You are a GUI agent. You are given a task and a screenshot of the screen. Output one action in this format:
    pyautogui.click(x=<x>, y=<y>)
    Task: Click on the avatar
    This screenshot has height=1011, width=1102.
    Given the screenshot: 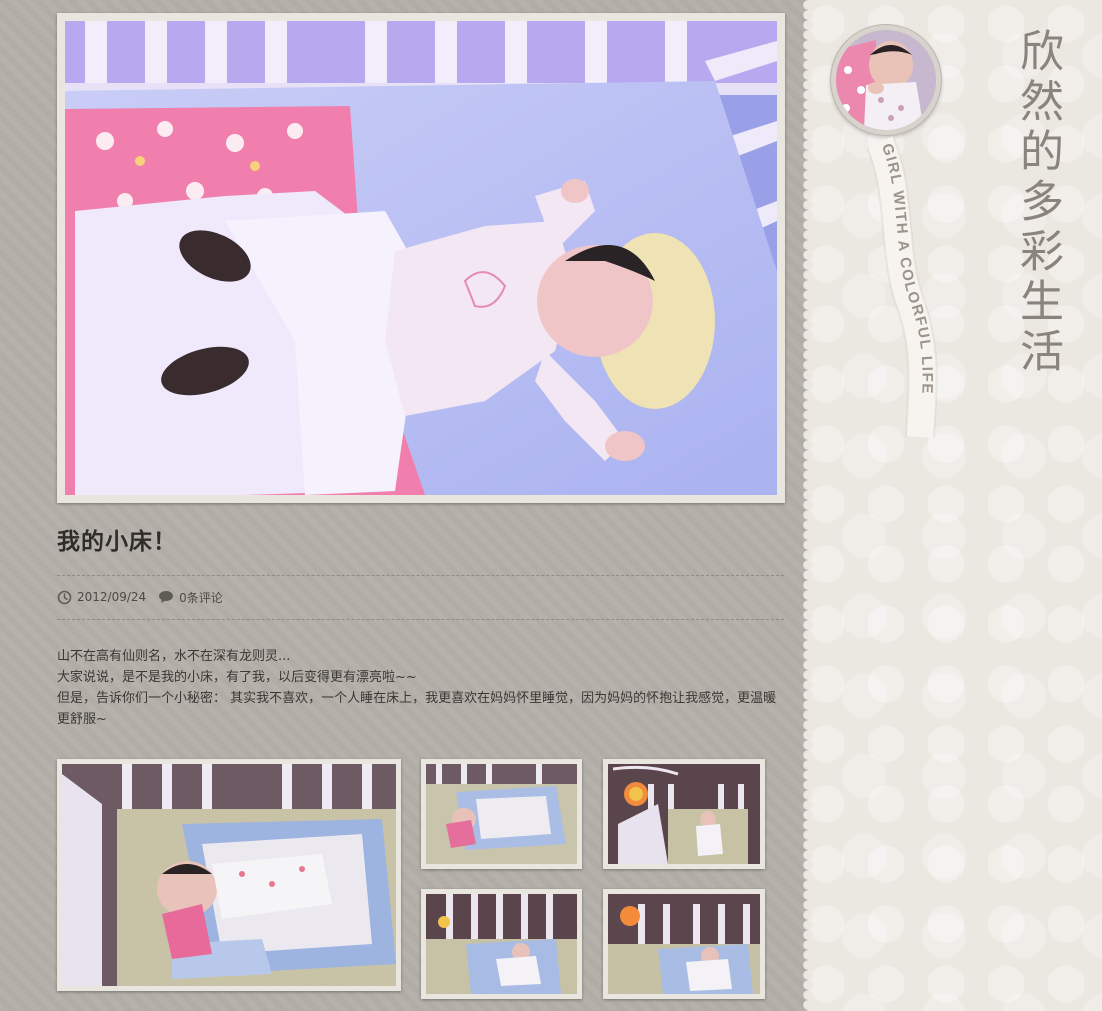 What is the action you would take?
    pyautogui.click(x=886, y=80)
    